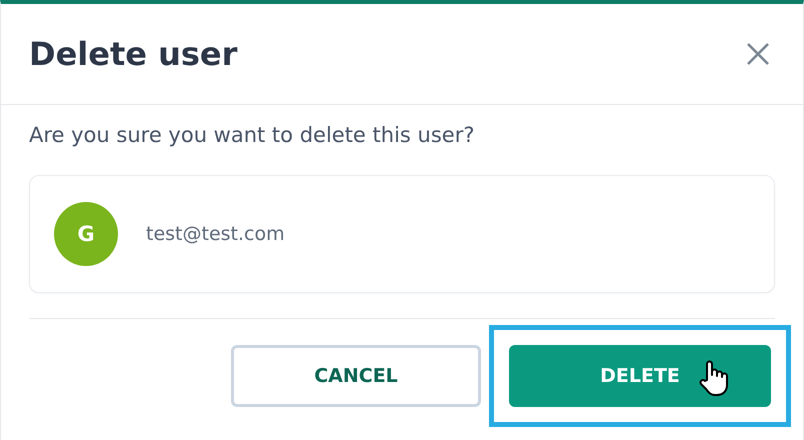  Describe the element at coordinates (215, 234) in the screenshot. I see `user-email: test@test.com` at that location.